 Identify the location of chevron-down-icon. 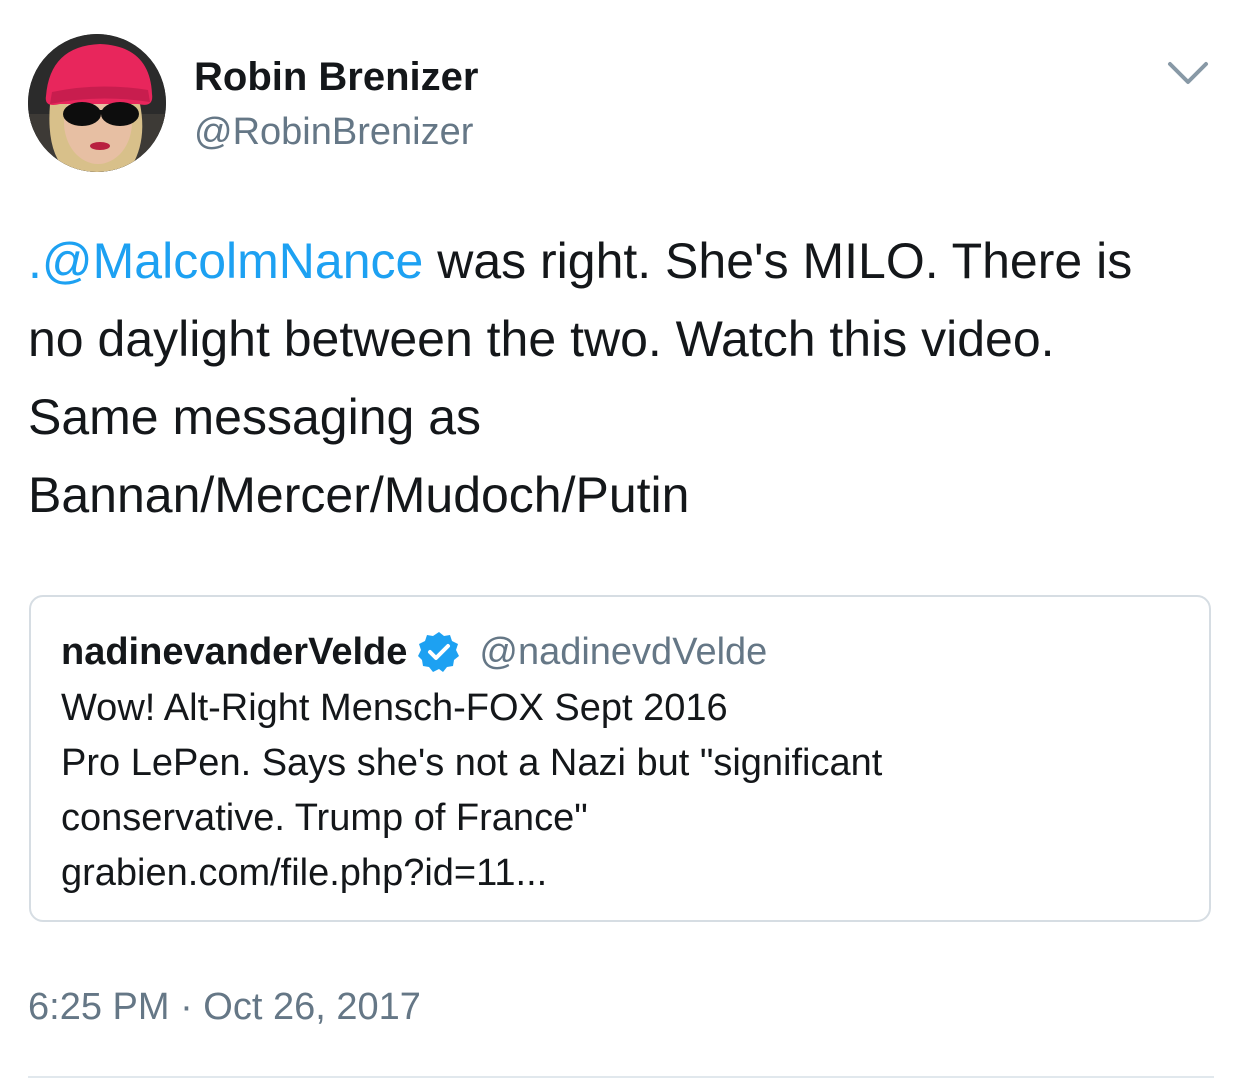
(1188, 74).